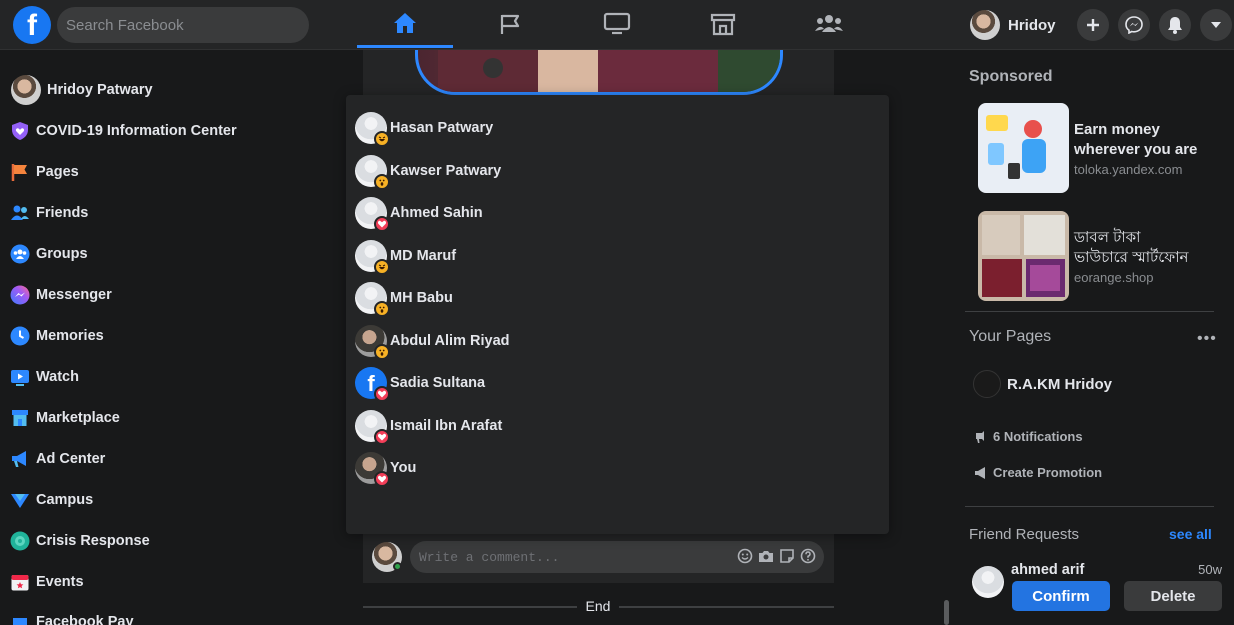  I want to click on sidebar-item-label: Friends, so click(62, 213).